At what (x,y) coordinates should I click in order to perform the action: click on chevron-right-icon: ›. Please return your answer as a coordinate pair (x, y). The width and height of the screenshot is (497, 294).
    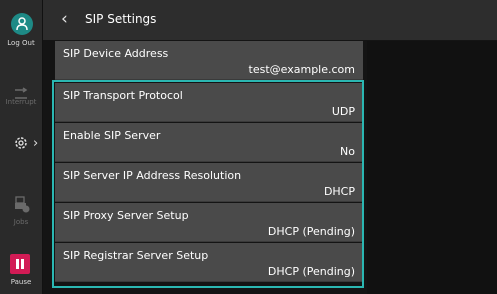
    Looking at the image, I should click on (36, 143).